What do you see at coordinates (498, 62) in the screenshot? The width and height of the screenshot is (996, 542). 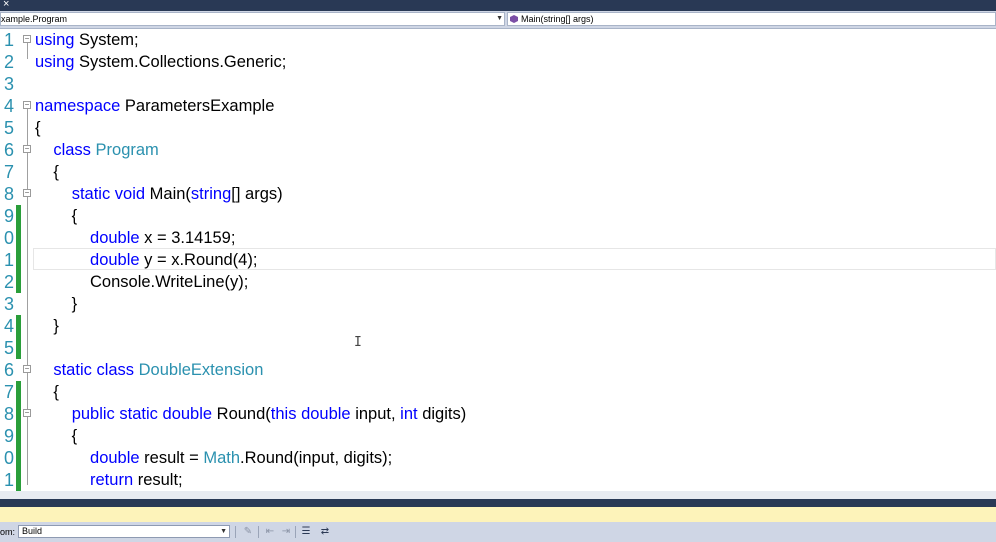 I see `code-line: 2 using System.Collections.Generic;` at bounding box center [498, 62].